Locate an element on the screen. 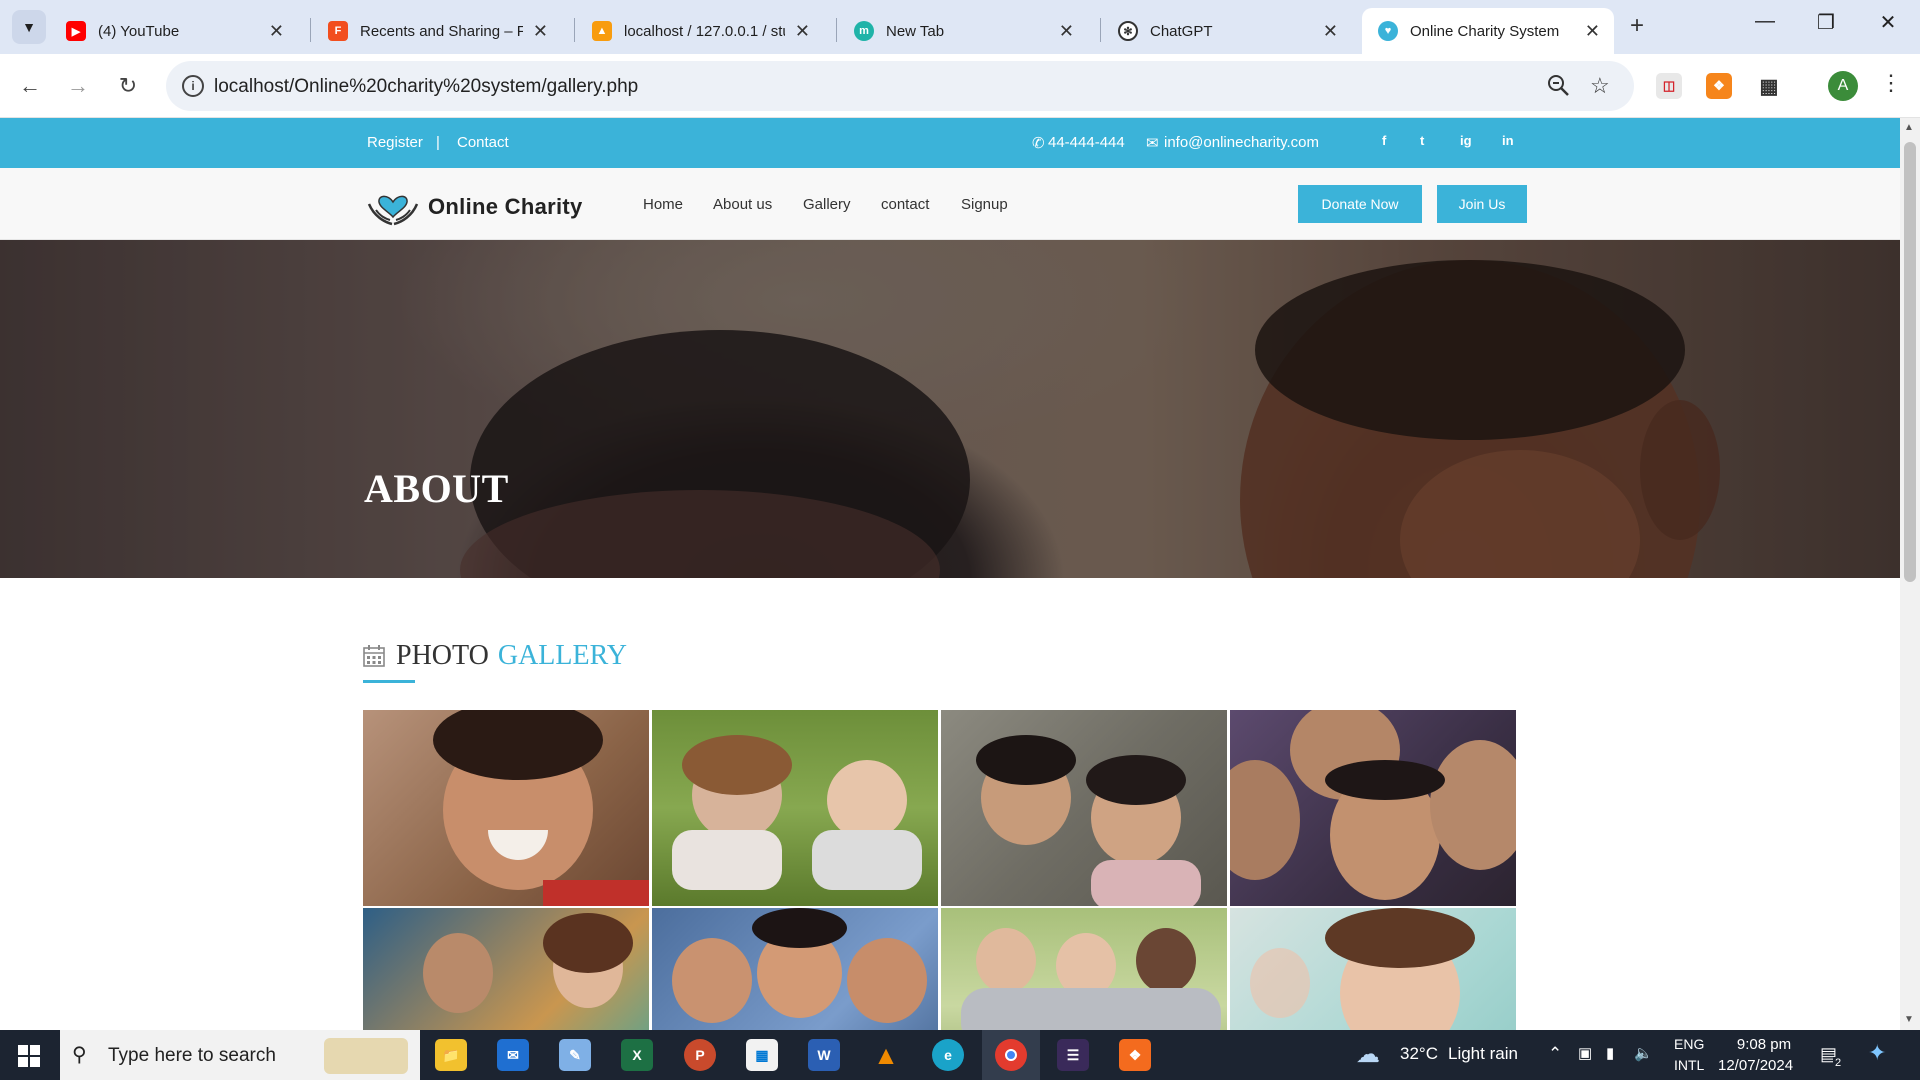 This screenshot has width=1920, height=1080. tab-divider is located at coordinates (574, 30).